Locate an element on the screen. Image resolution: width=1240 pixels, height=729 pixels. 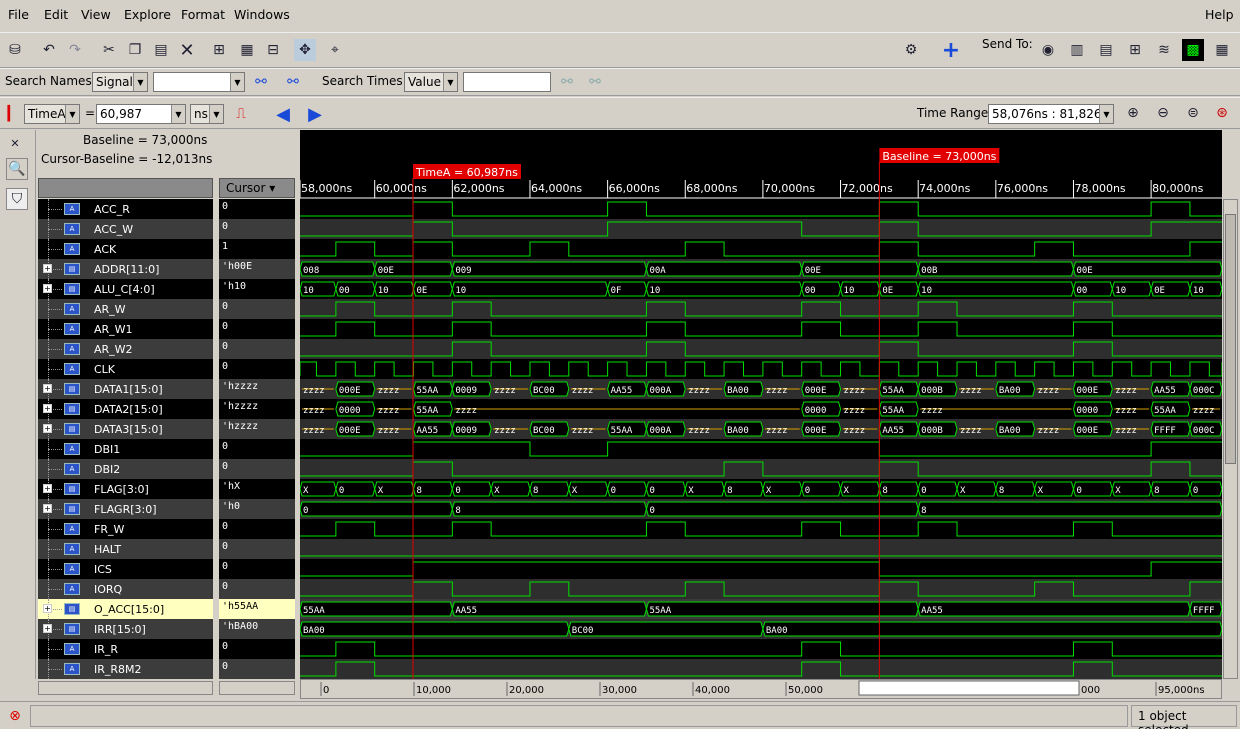
signal-row: + ▤ DATA3[15:0] is located at coordinates (125, 429).